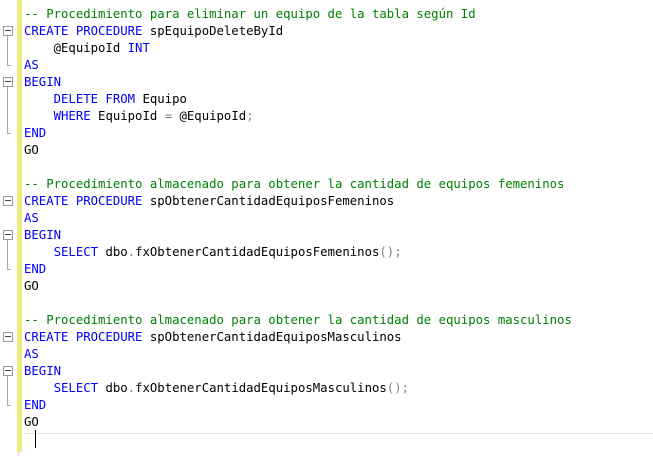 This screenshot has width=653, height=456. Describe the element at coordinates (272, 337) in the screenshot. I see `code-token: spObtenerCantidadEquiposMasculinos` at that location.